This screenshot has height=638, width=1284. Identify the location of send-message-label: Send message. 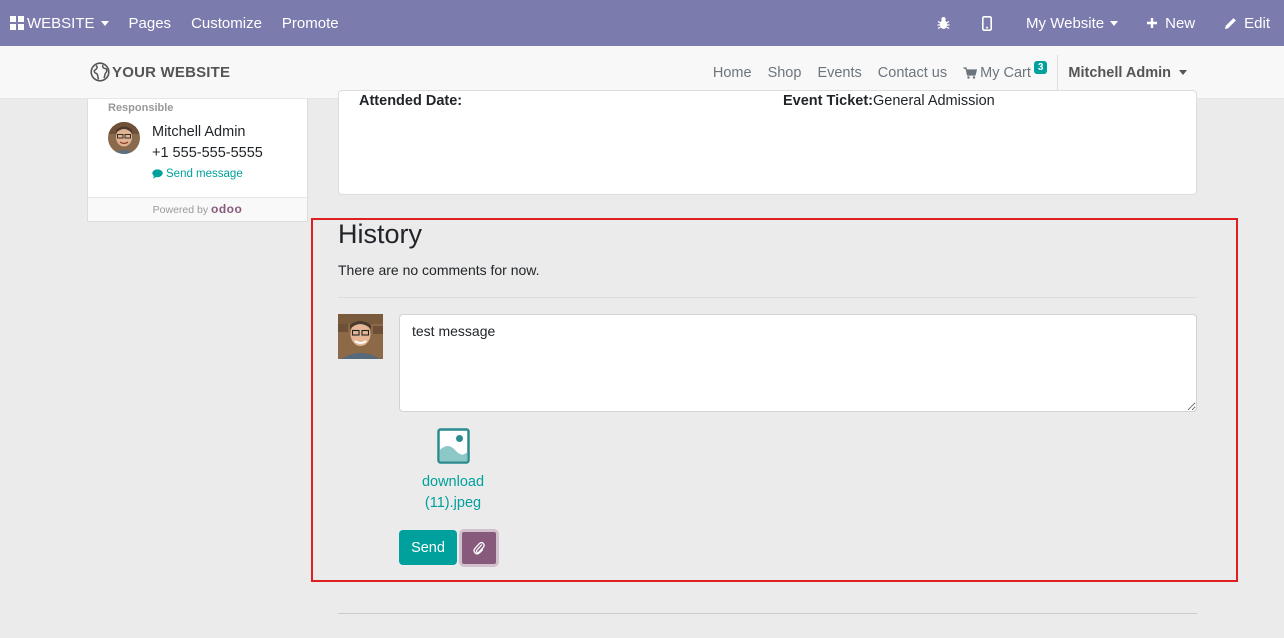
(204, 174).